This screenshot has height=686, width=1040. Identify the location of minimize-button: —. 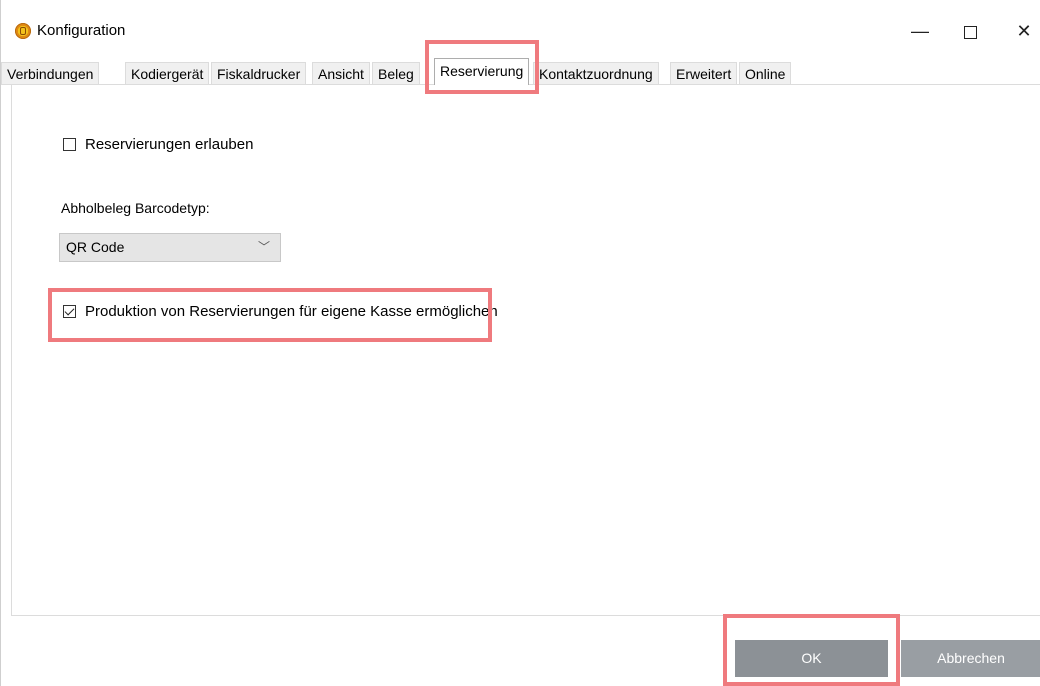
(920, 31).